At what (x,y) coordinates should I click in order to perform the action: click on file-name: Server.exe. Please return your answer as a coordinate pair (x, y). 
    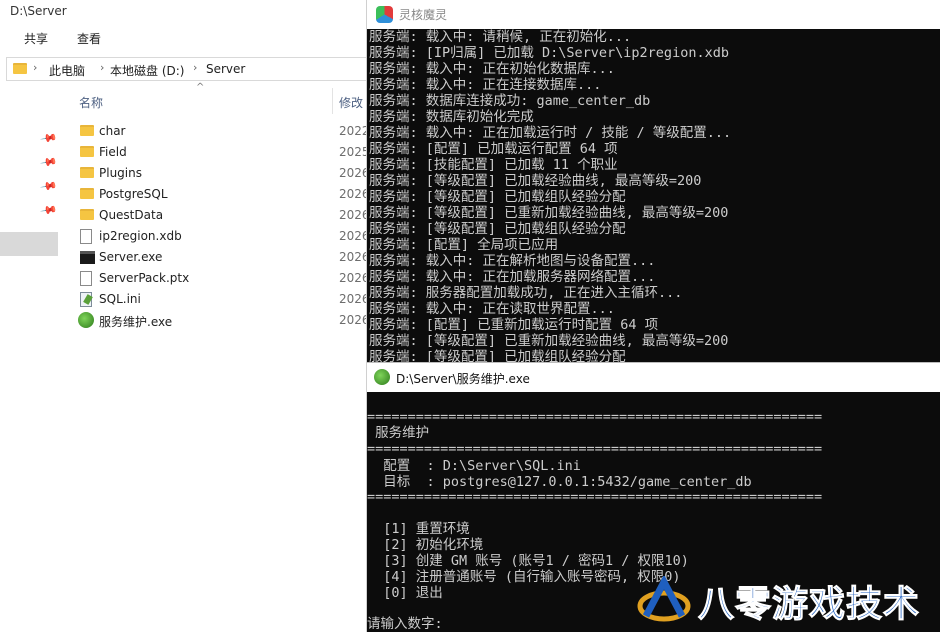
    Looking at the image, I should click on (131, 257).